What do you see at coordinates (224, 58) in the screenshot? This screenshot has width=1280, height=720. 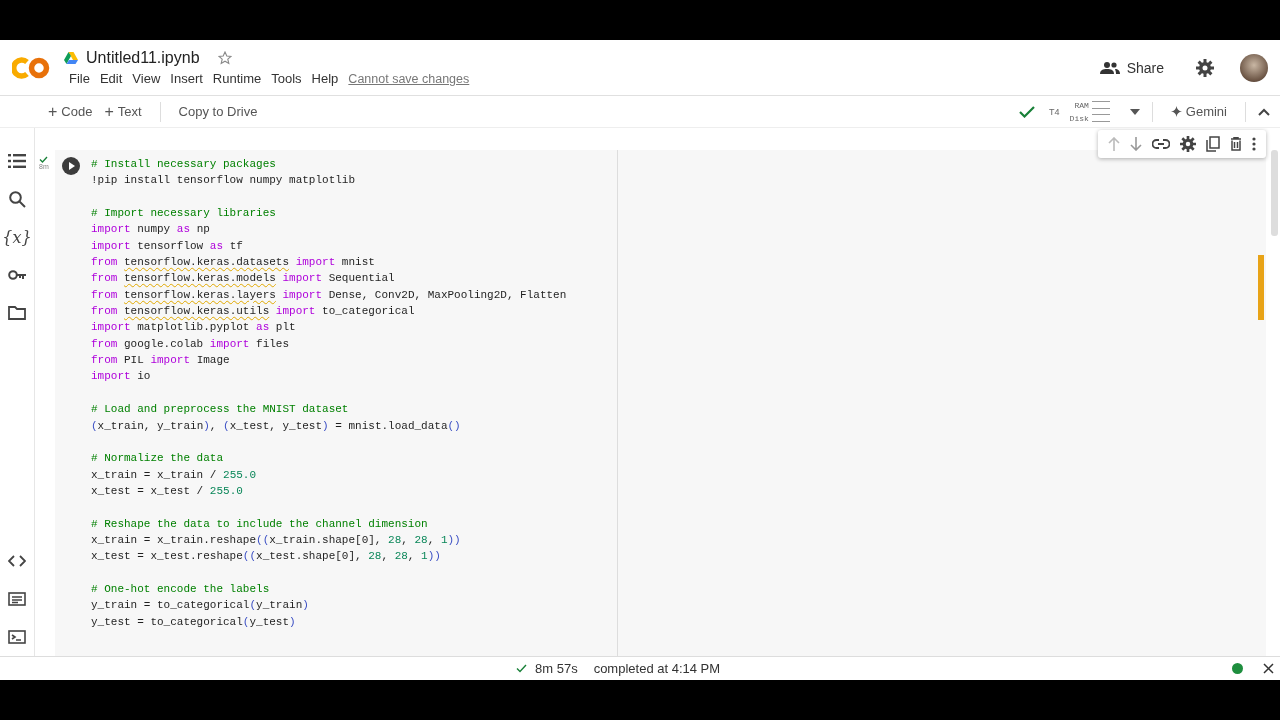 I see `star-icon` at bounding box center [224, 58].